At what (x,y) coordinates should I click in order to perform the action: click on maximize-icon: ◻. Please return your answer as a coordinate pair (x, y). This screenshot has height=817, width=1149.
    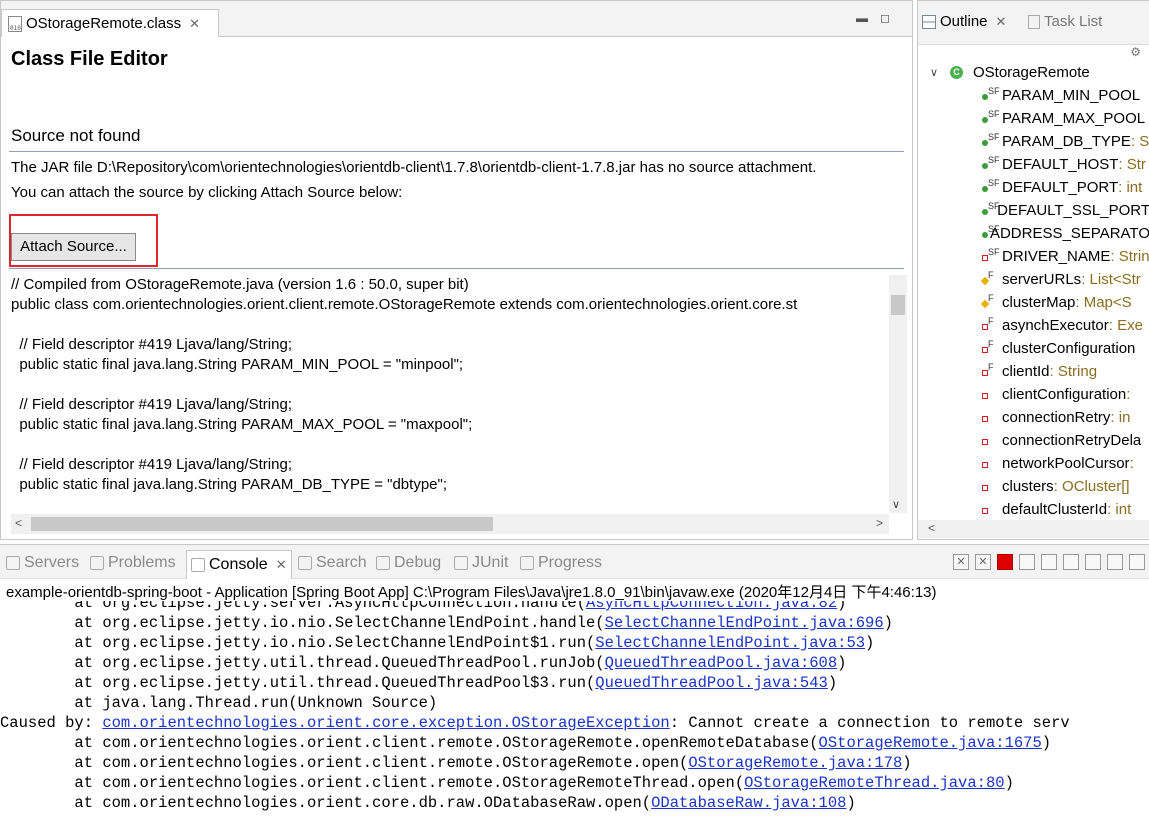
    Looking at the image, I should click on (891, 18).